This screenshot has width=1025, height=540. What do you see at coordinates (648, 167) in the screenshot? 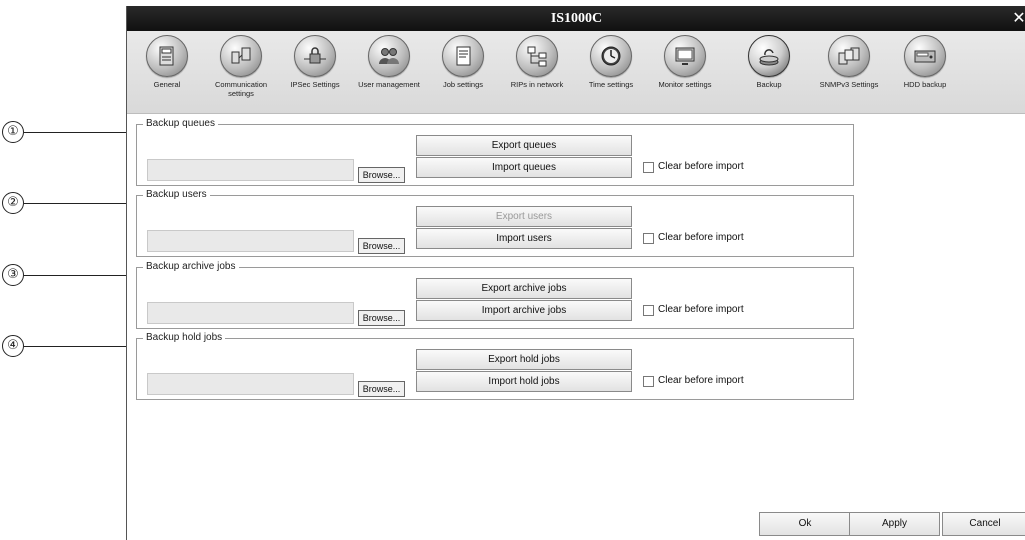
I see `clear-queues-checkbox` at bounding box center [648, 167].